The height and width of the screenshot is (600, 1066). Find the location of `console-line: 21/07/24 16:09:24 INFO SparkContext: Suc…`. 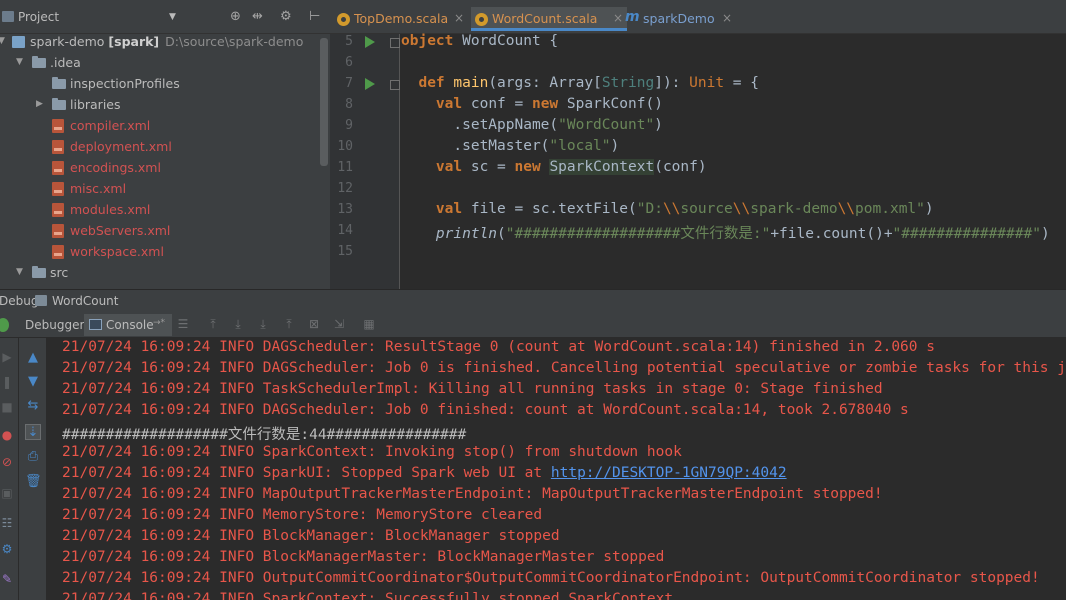

console-line: 21/07/24 16:09:24 INFO SparkContext: Suc… is located at coordinates (367, 595).